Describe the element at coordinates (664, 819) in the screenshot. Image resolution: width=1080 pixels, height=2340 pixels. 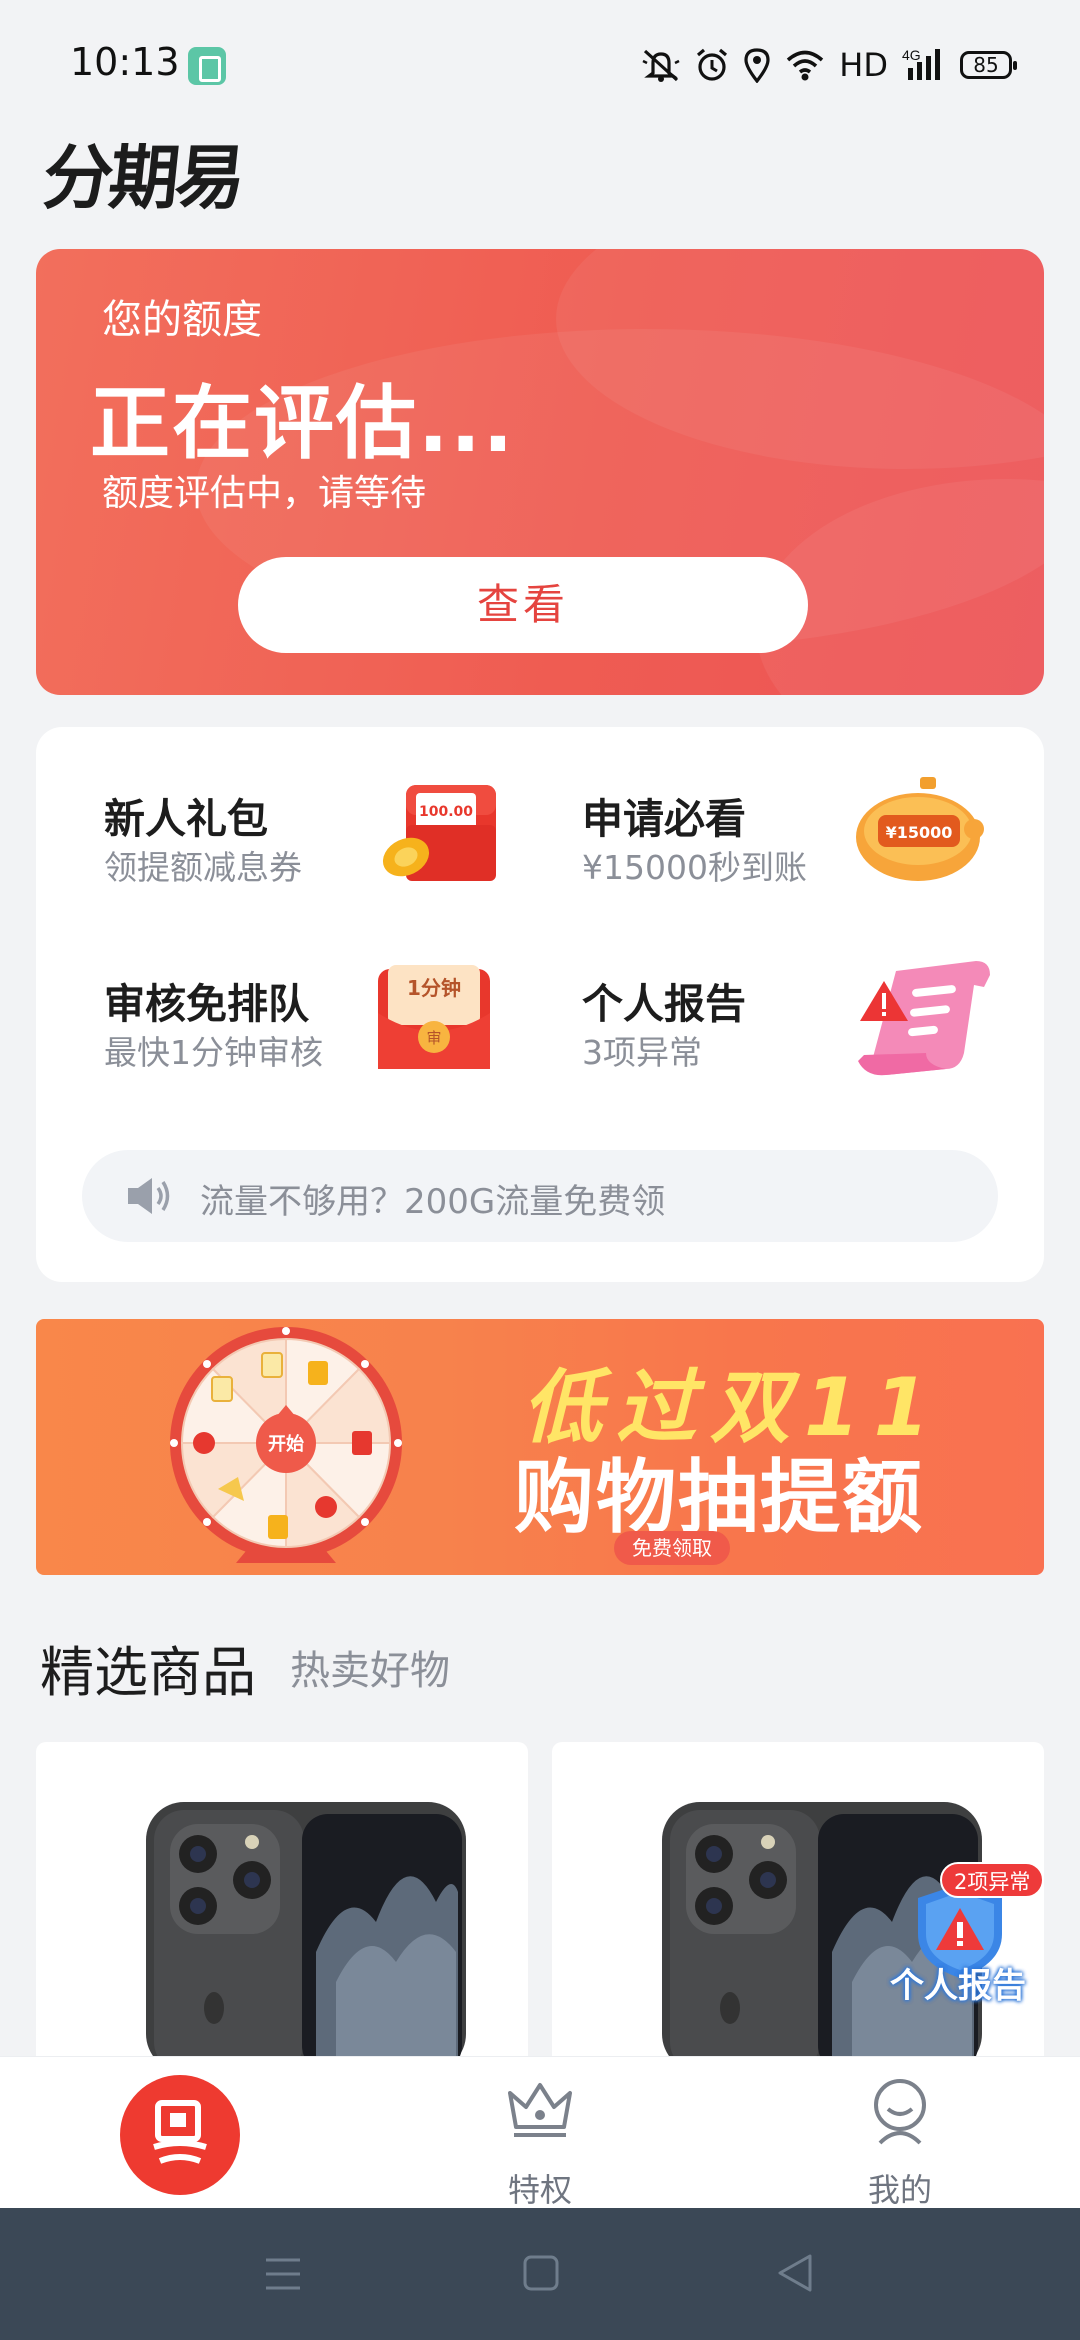
I see `entry-title: 申请必看` at that location.